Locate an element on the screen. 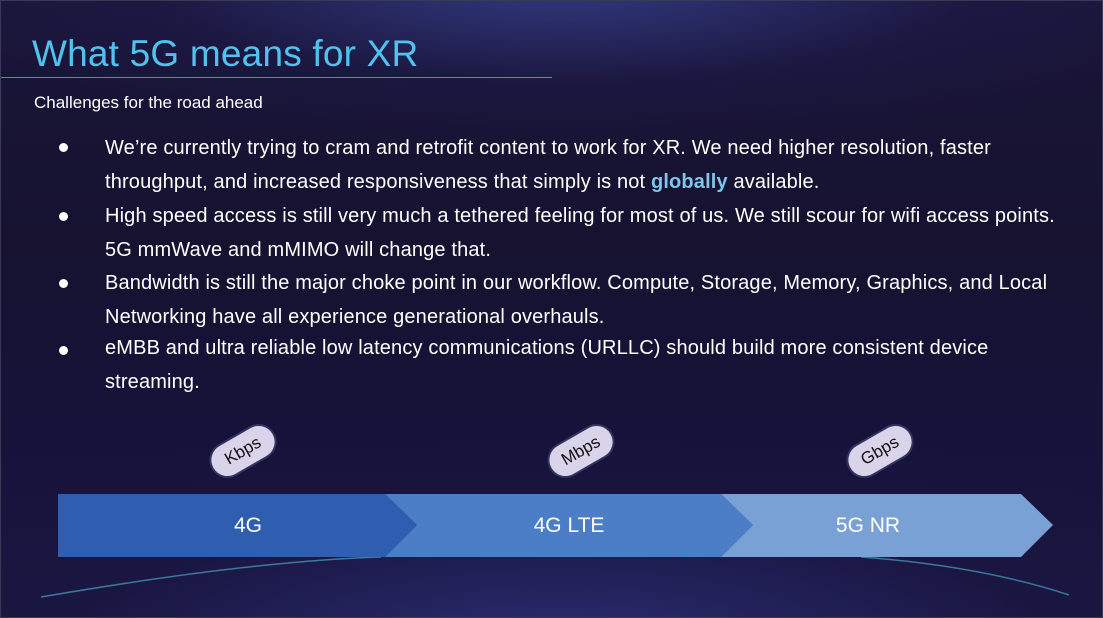 This screenshot has width=1103, height=618. segment-label-4glte: 4G LTE is located at coordinates (569, 525).